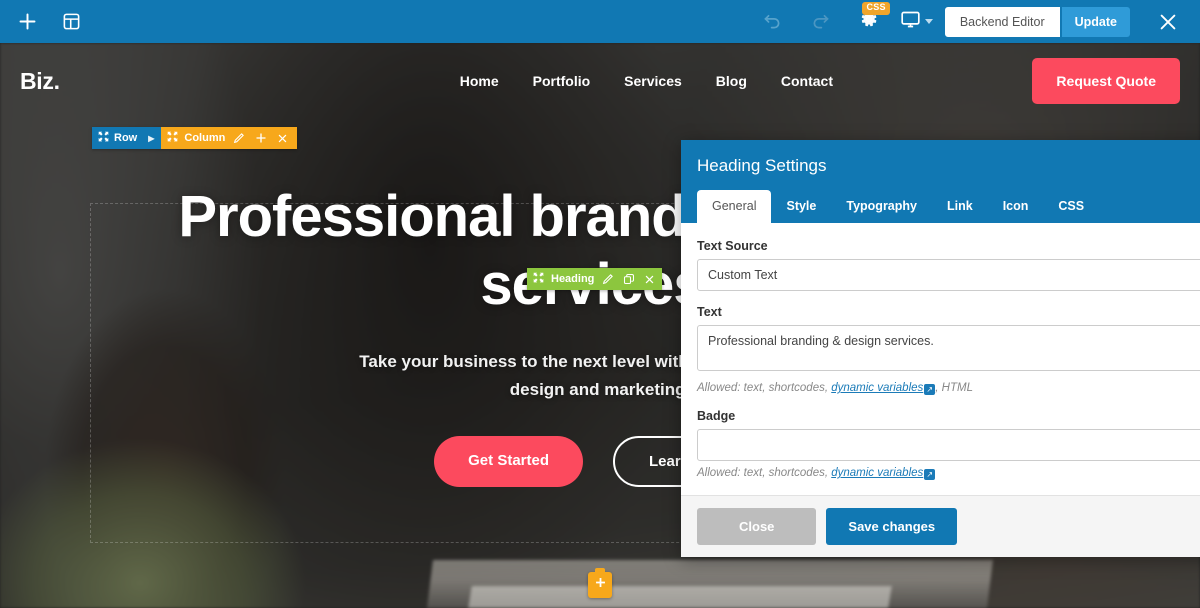 The width and height of the screenshot is (1200, 608). I want to click on nav-item-portfolio: Portfolio, so click(562, 81).